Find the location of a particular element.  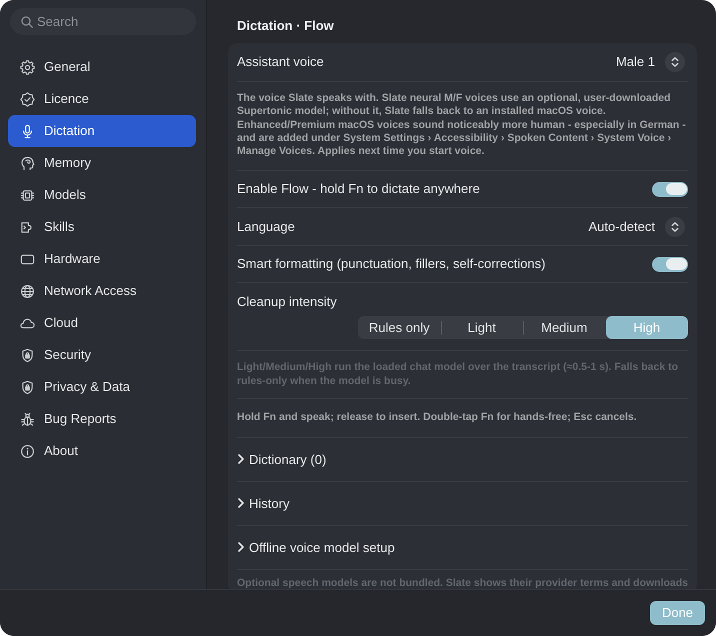

sidebar-item: Skills is located at coordinates (102, 227).